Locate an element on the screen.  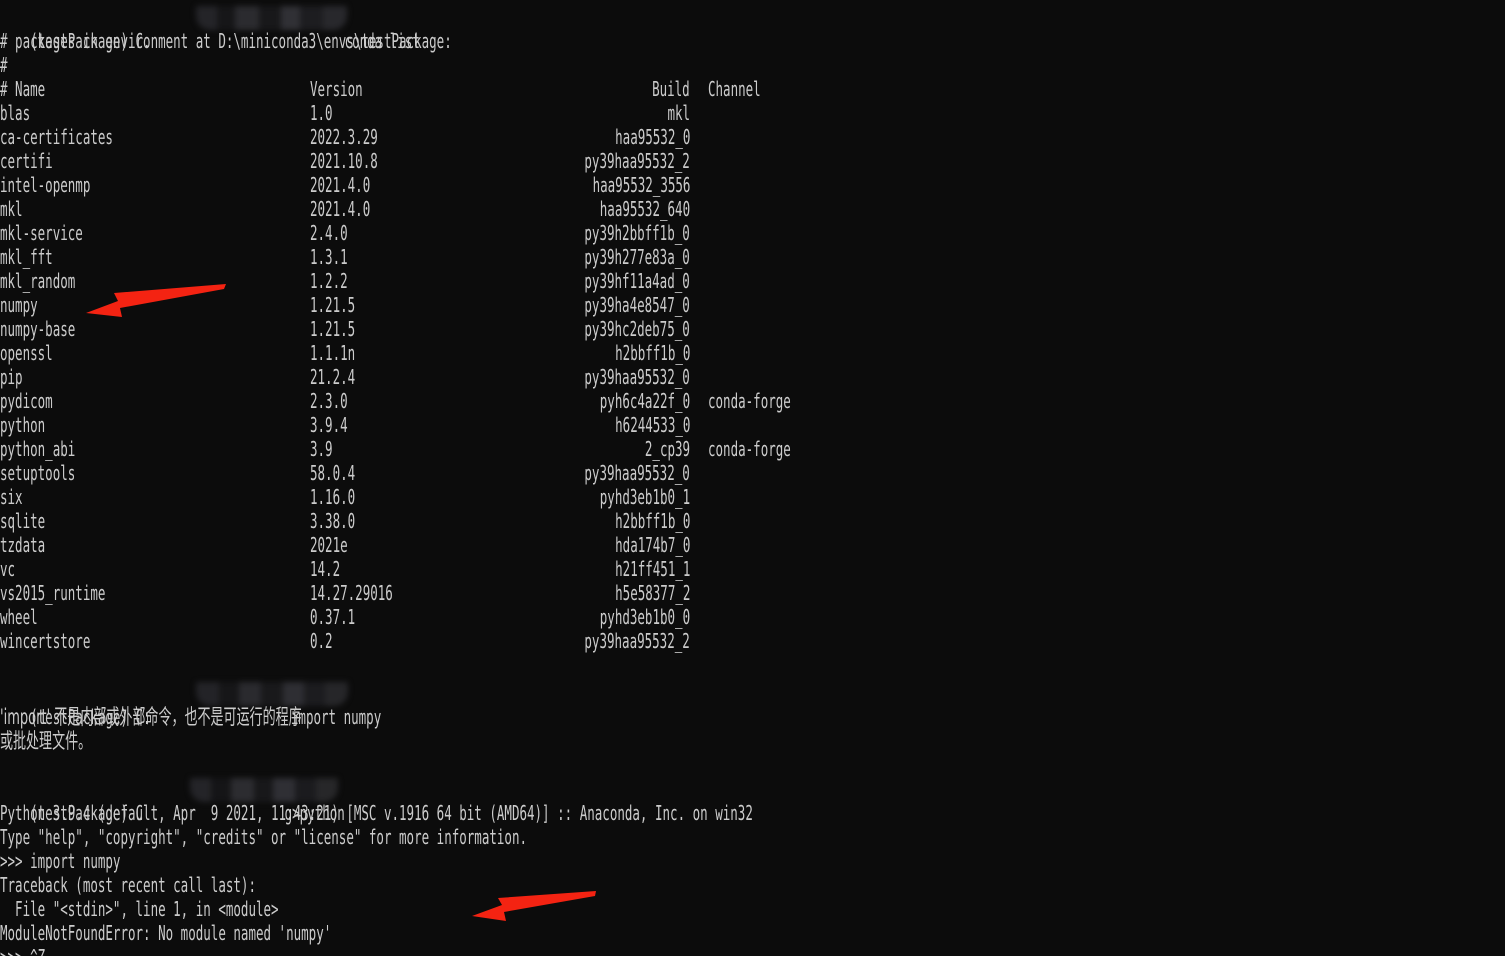
package-version: 2021.10.8 is located at coordinates (344, 161).